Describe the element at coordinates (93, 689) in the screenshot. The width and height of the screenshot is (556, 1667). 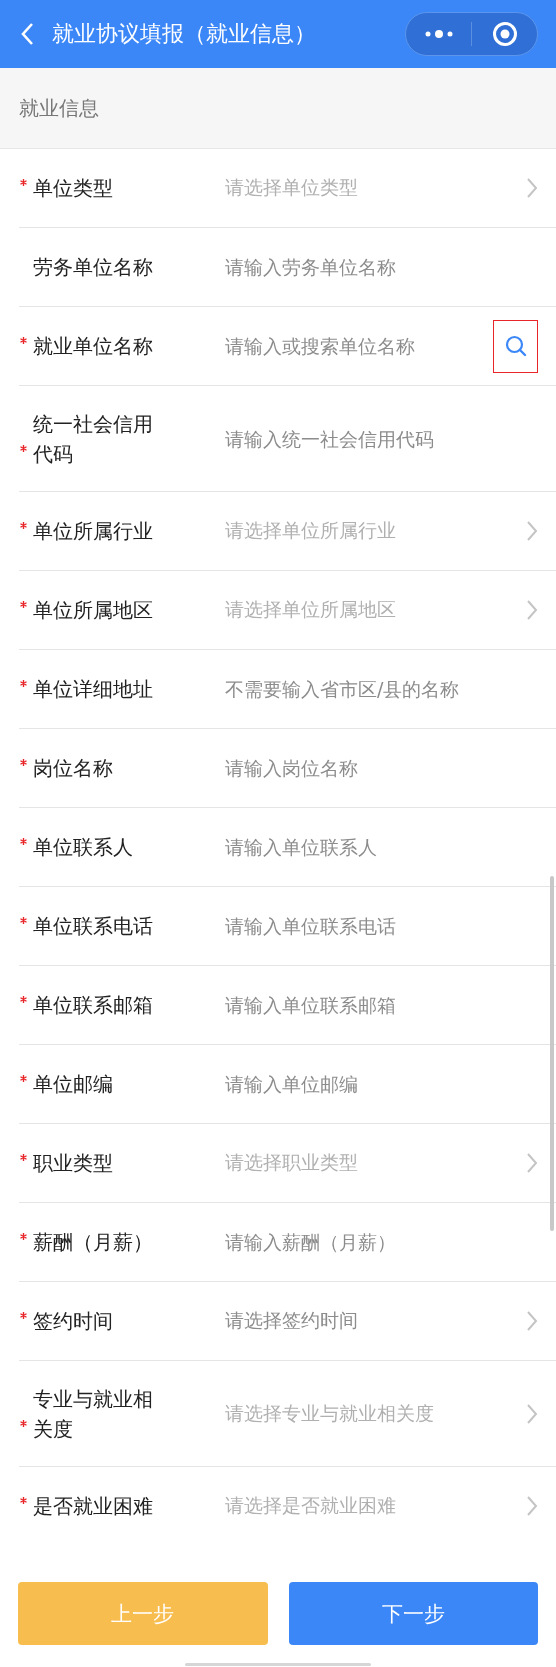
I see `field-label: 单位详细地址` at that location.